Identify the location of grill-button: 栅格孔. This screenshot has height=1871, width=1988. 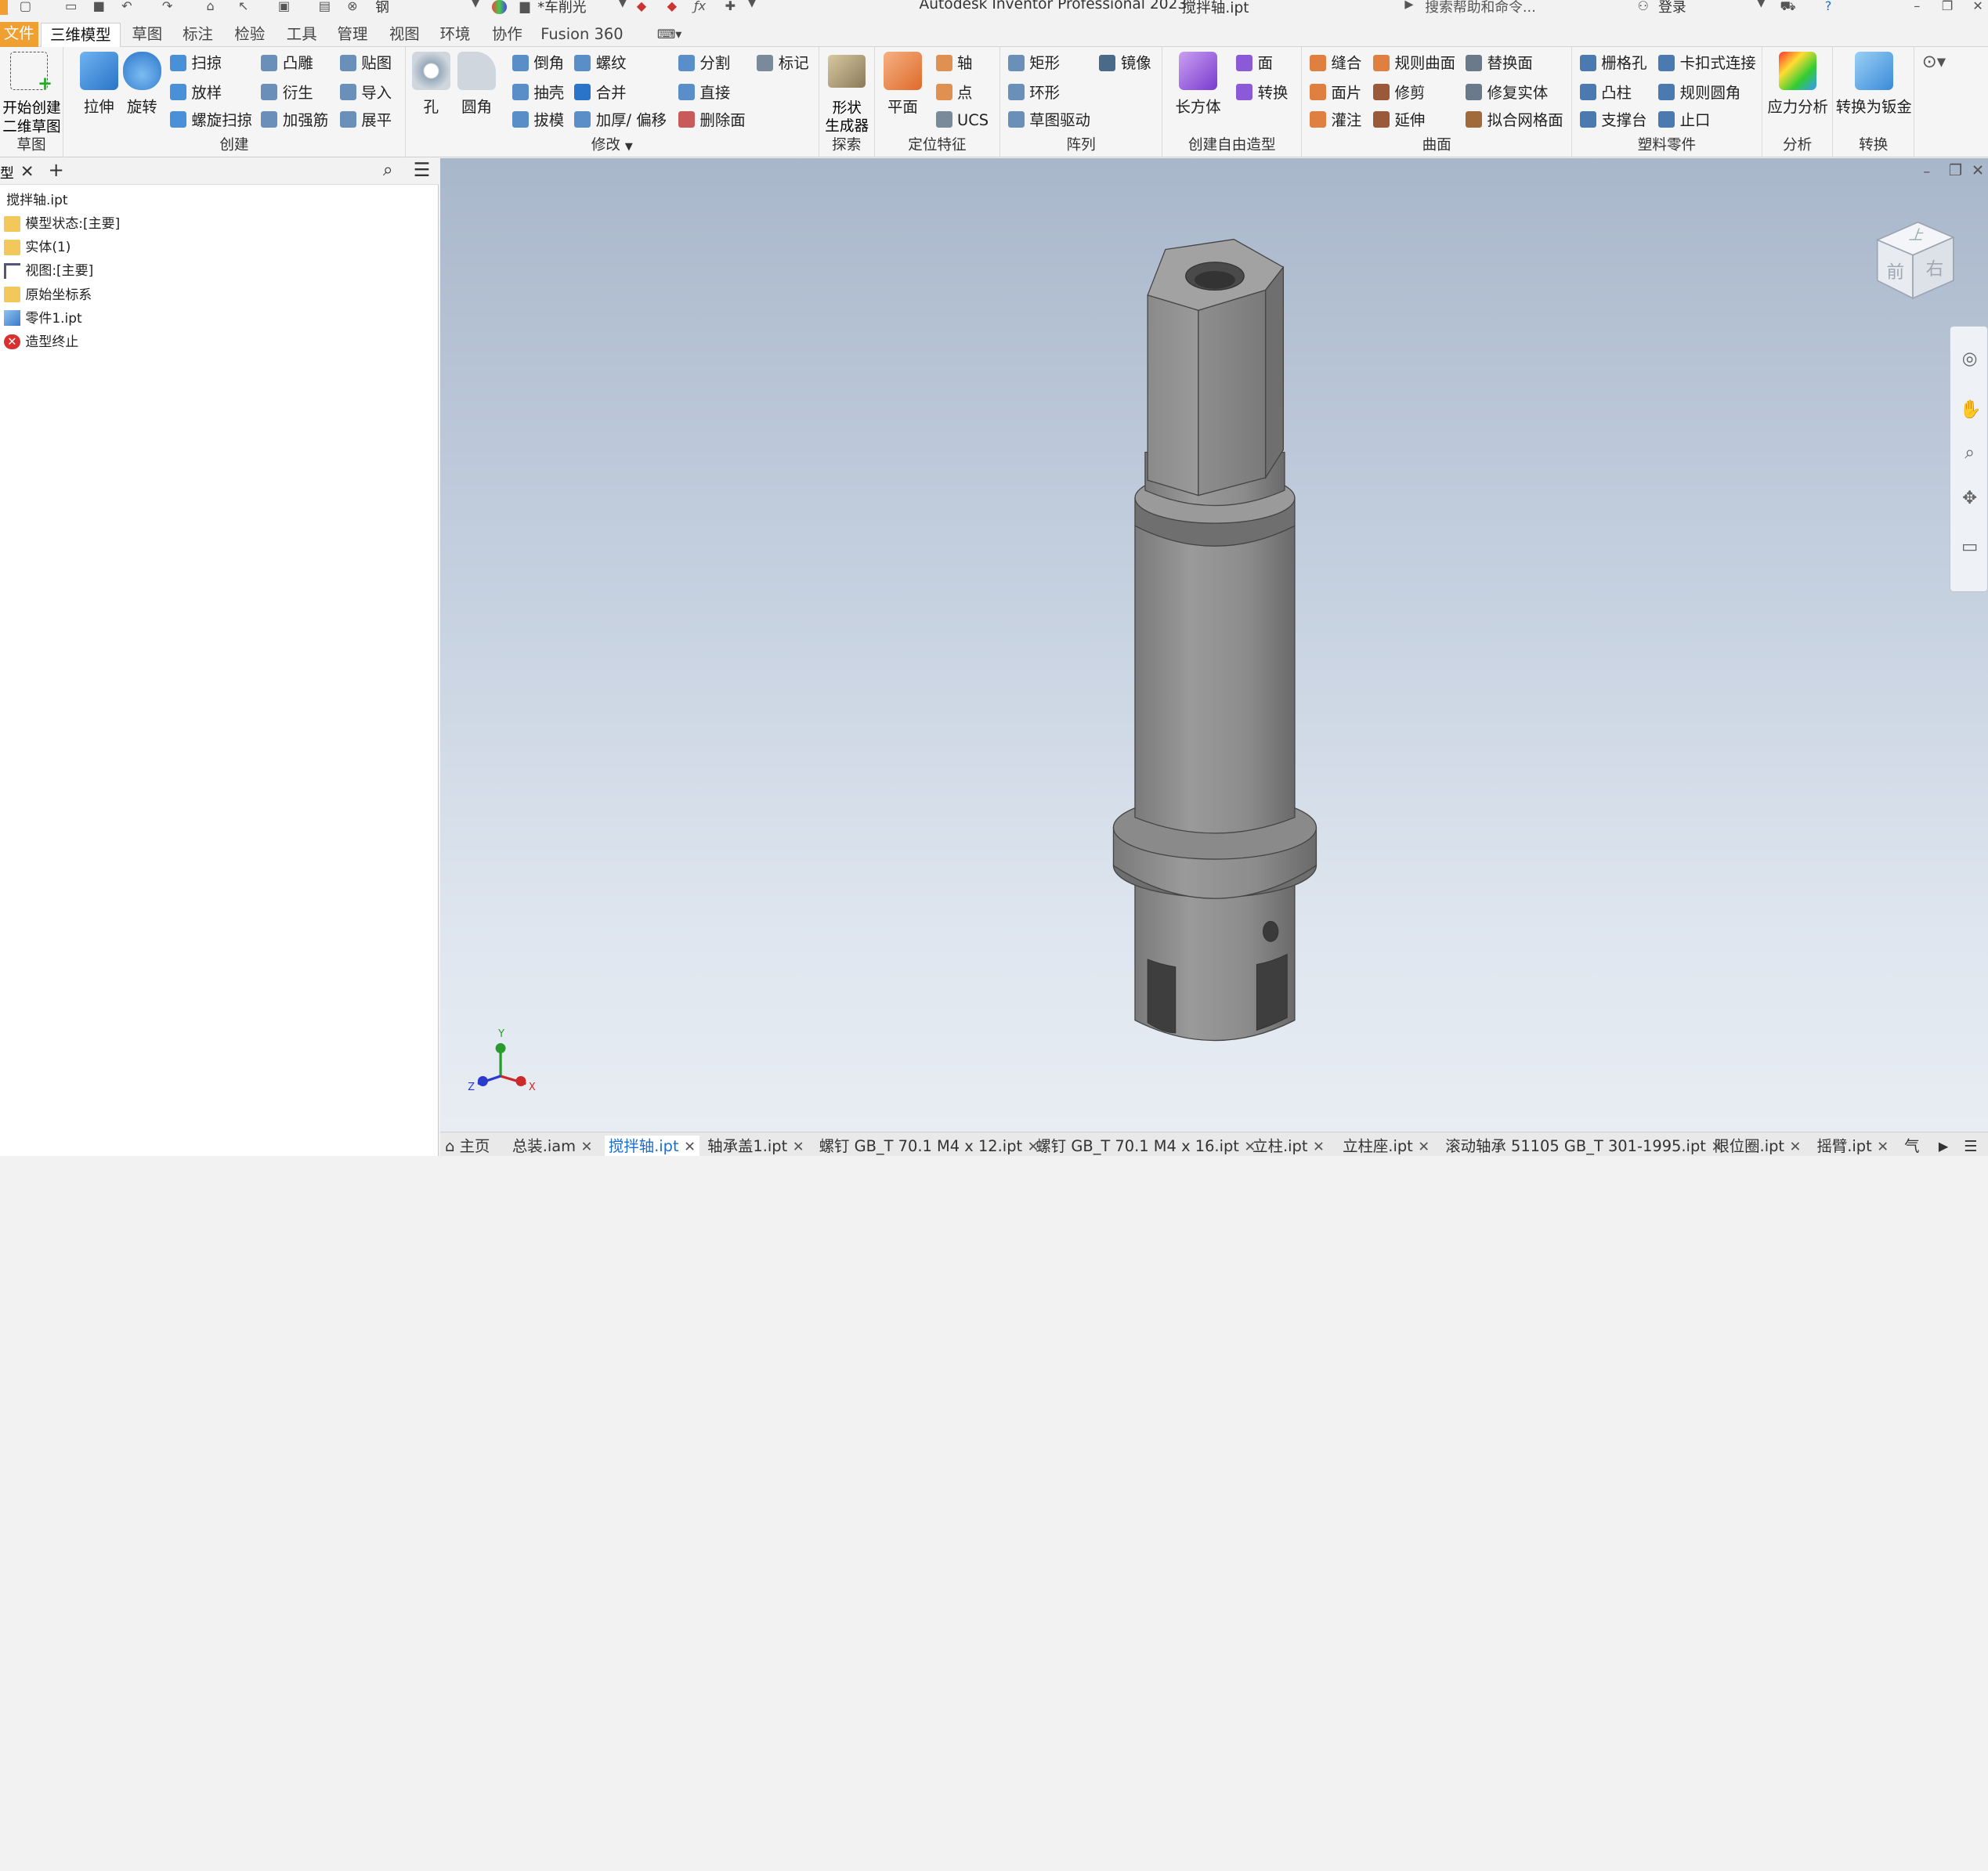
(1613, 63).